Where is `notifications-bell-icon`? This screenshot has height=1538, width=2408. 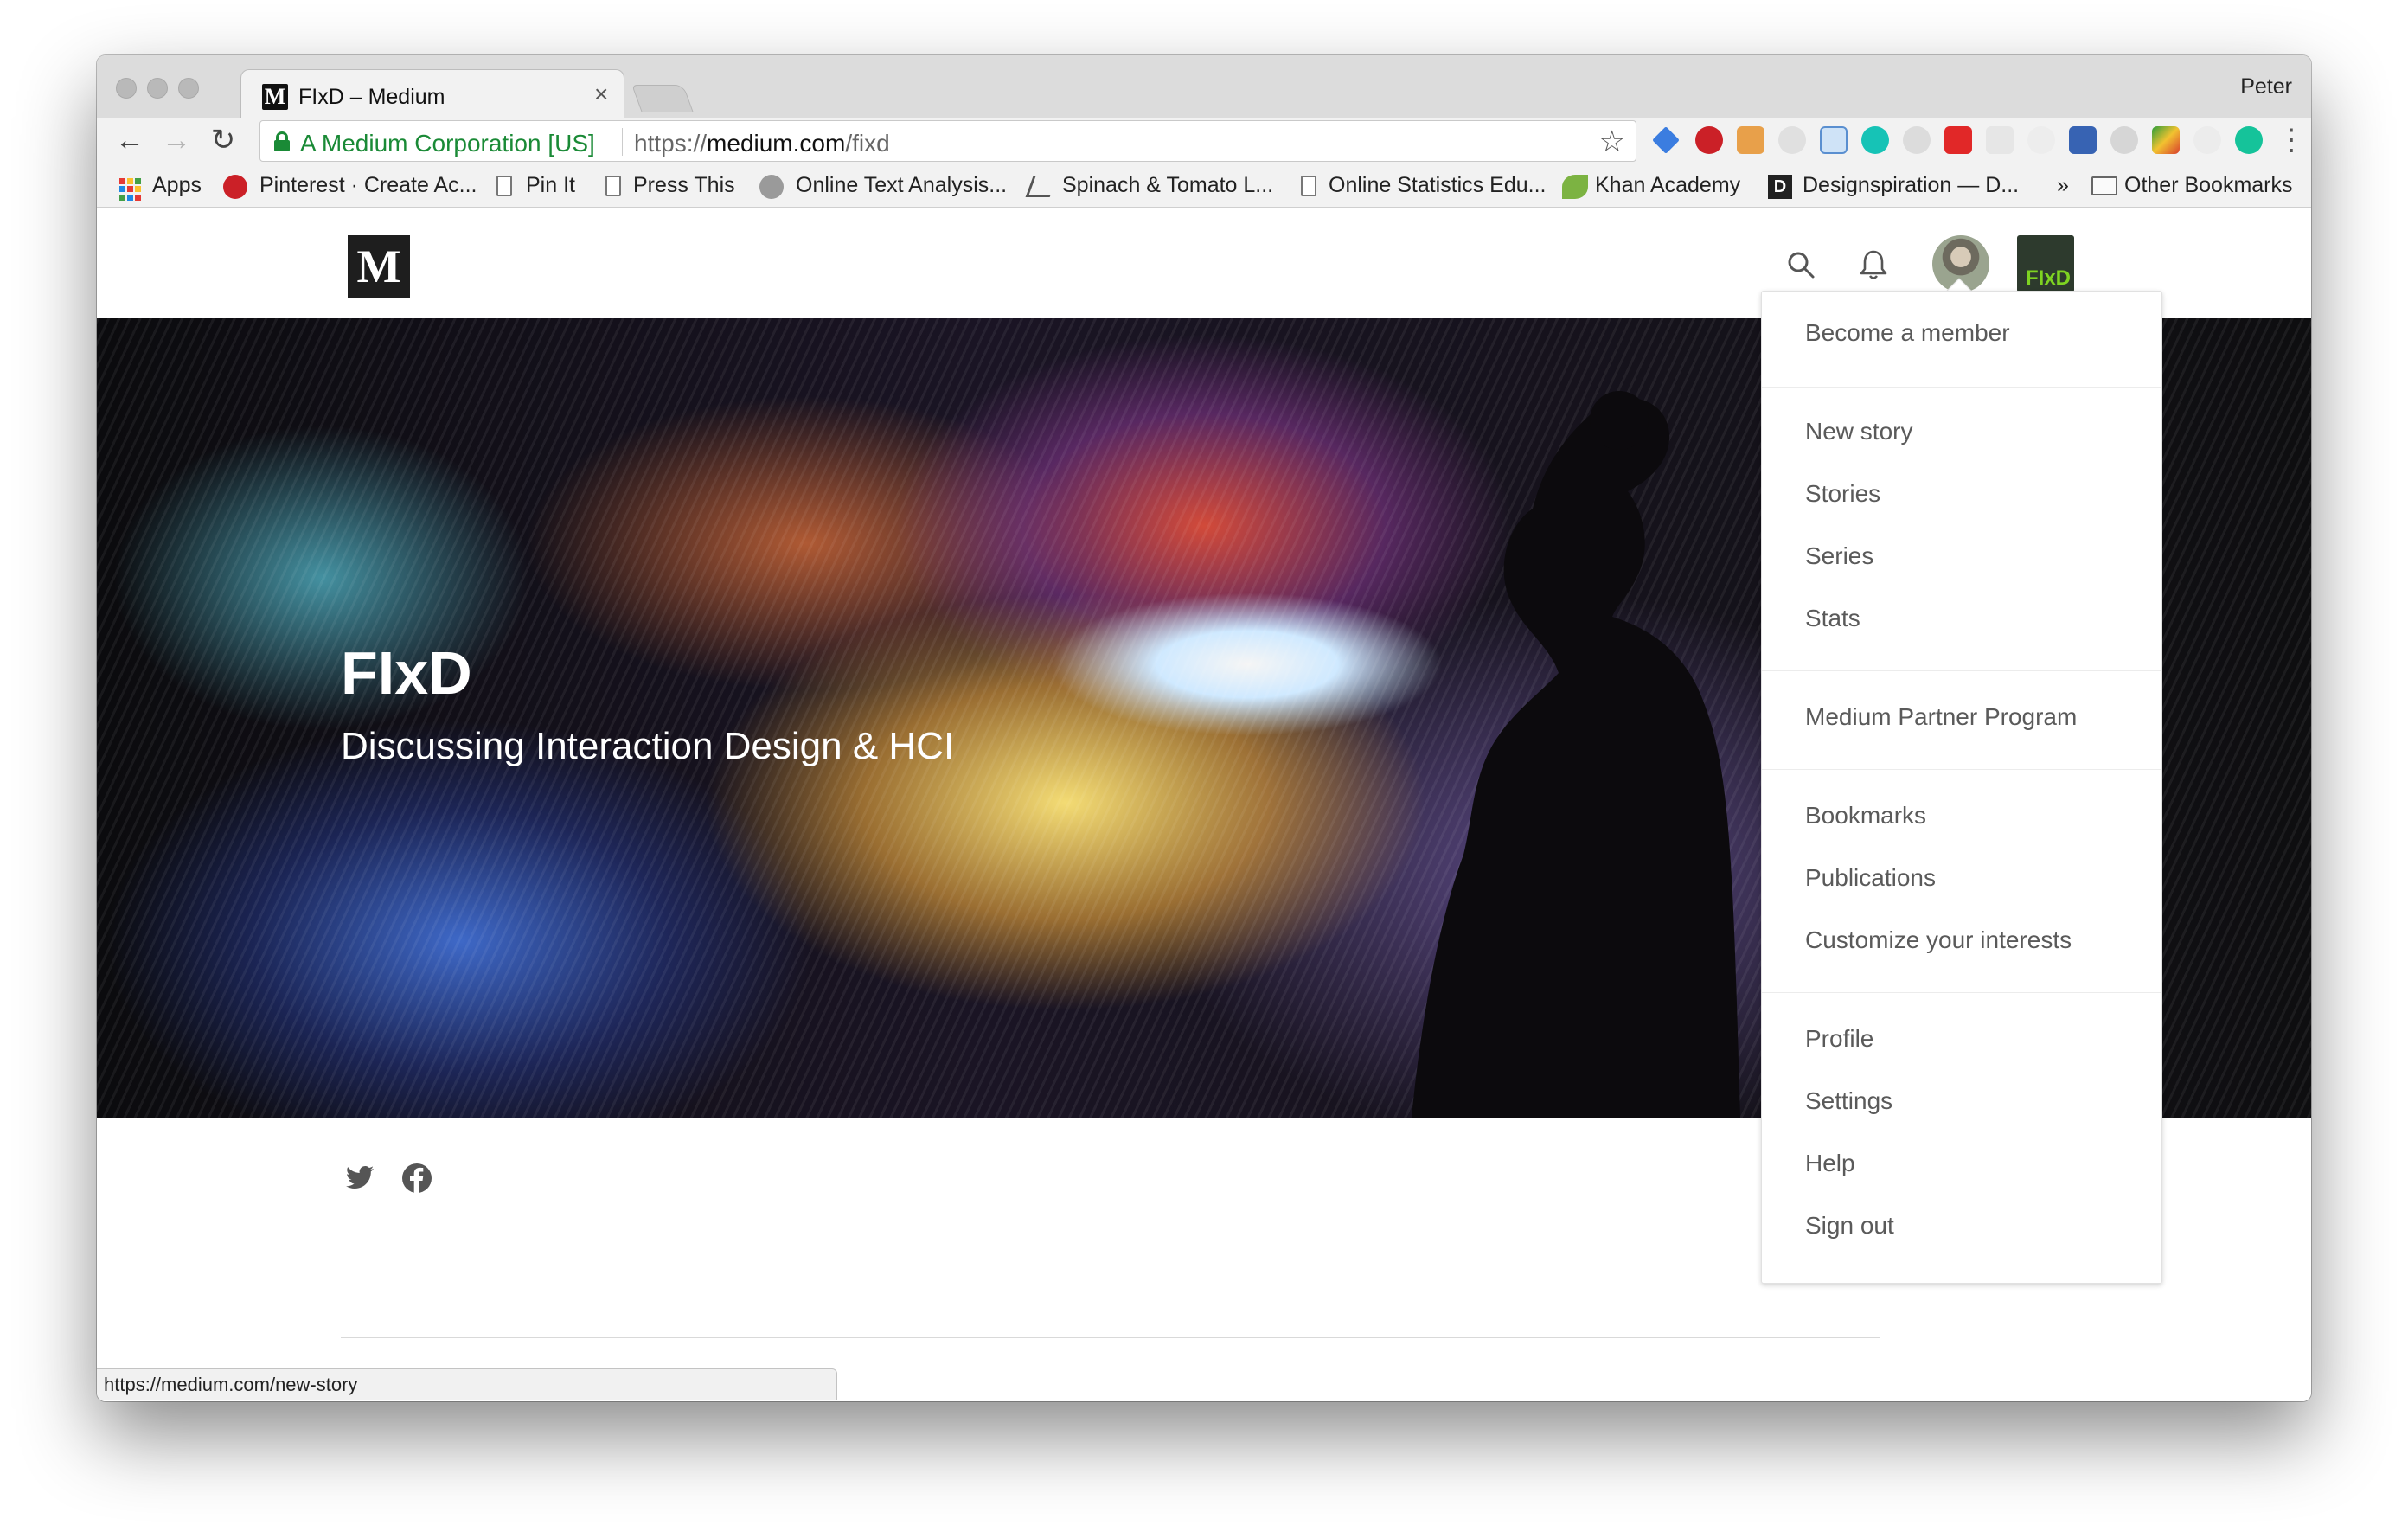
notifications-bell-icon is located at coordinates (1873, 265).